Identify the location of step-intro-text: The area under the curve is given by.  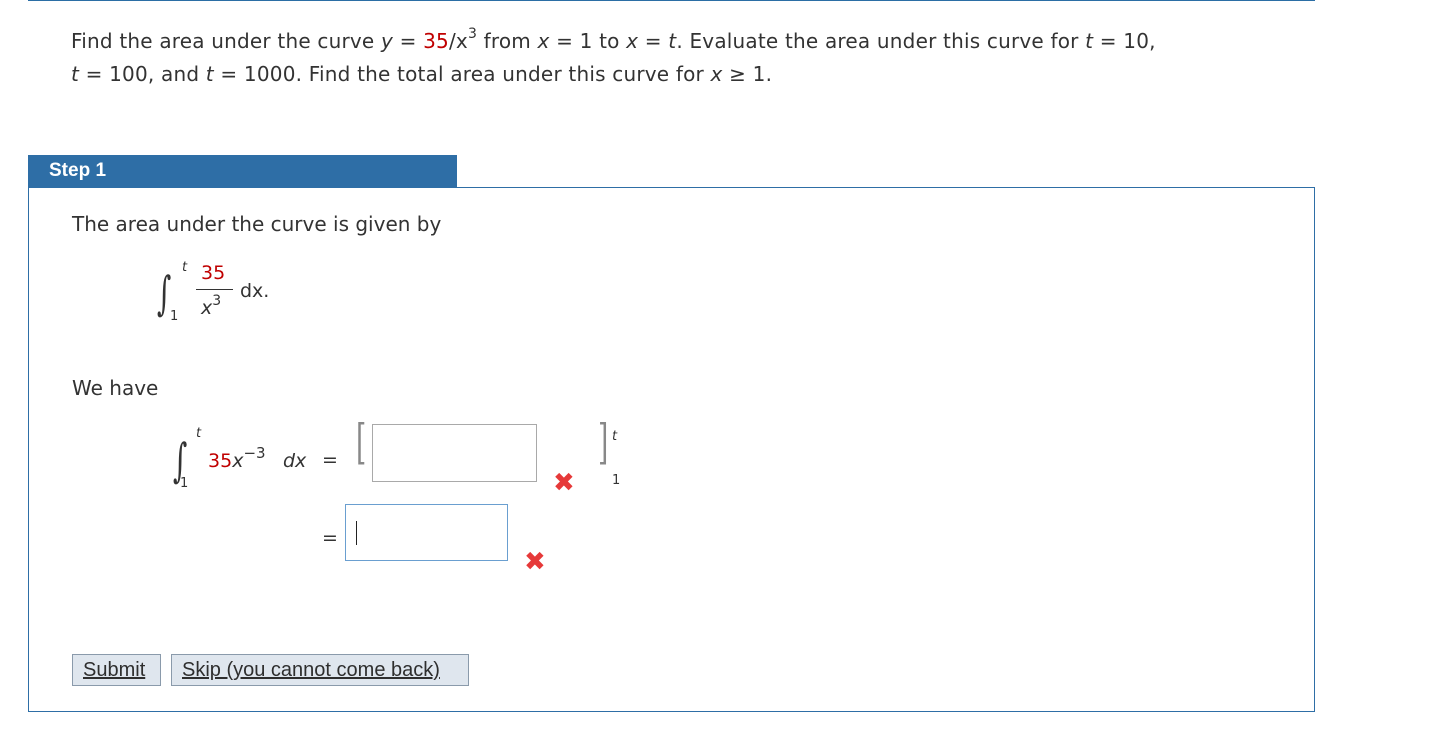
(257, 224).